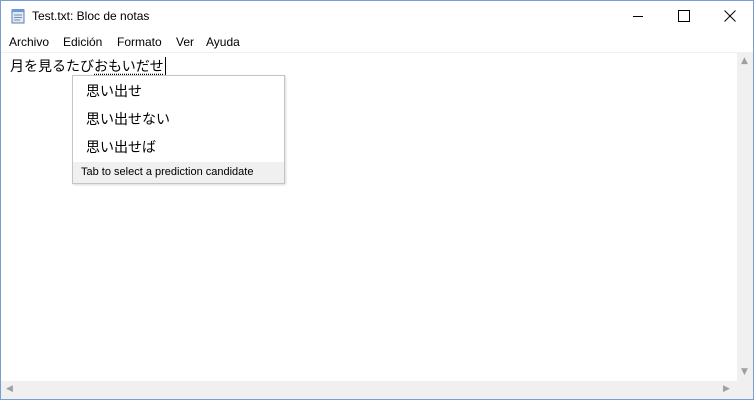 The width and height of the screenshot is (754, 400). I want to click on scroll-up-icon: ▲, so click(744, 61).